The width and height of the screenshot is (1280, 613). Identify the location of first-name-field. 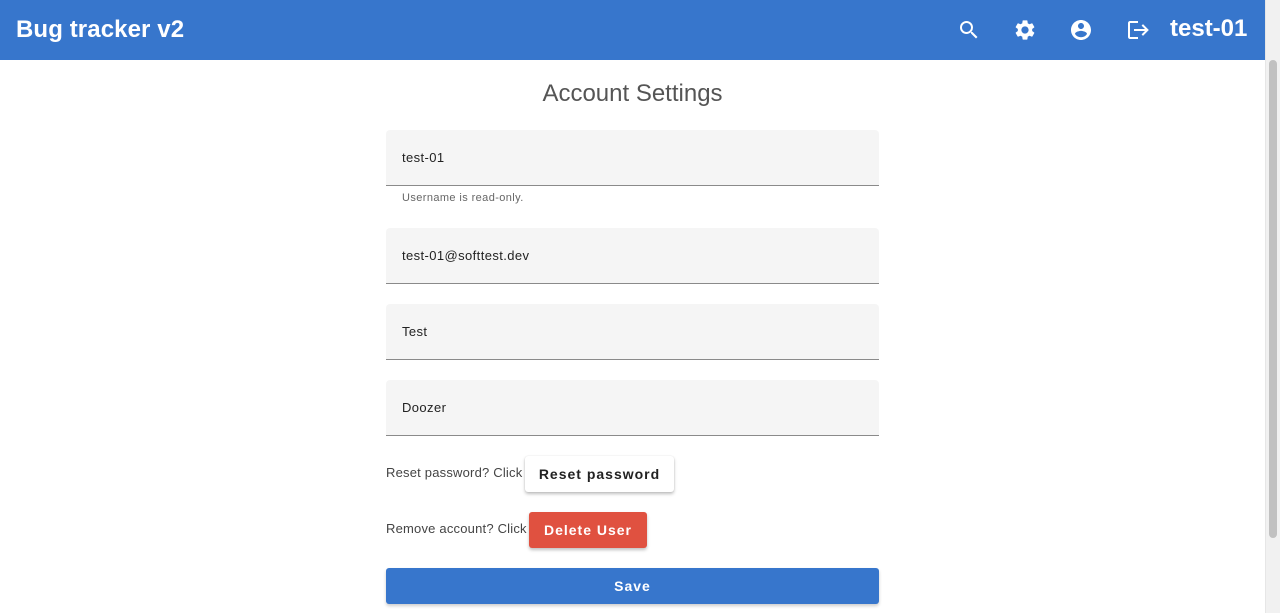
(632, 332).